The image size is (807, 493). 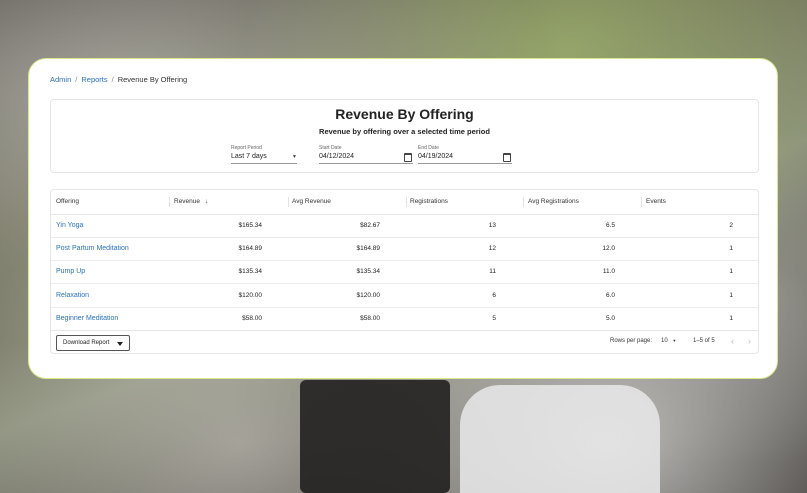 I want to click on background-shirt, so click(x=560, y=439).